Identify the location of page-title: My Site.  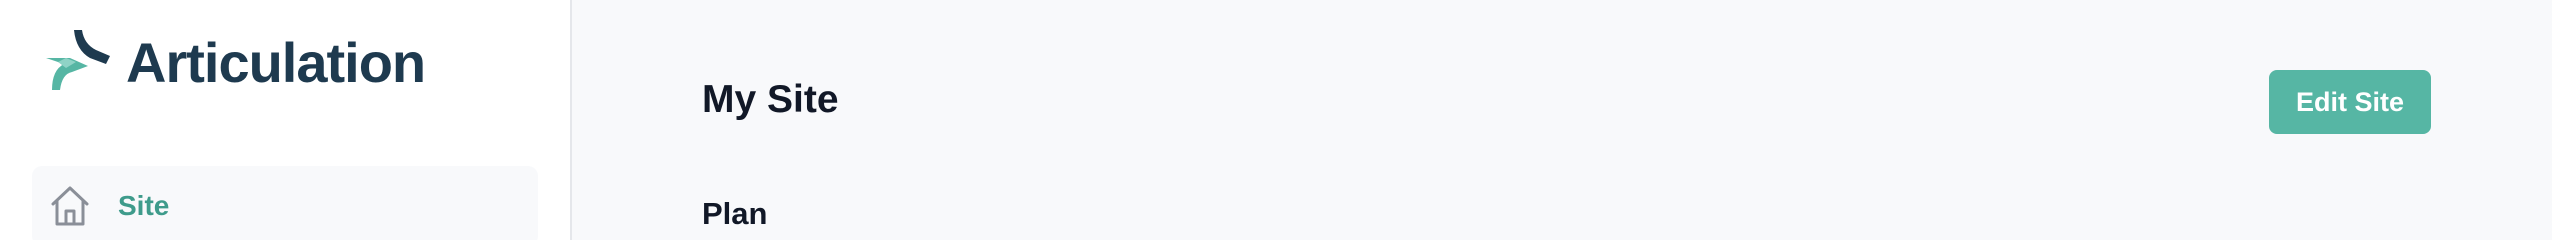
(770, 99).